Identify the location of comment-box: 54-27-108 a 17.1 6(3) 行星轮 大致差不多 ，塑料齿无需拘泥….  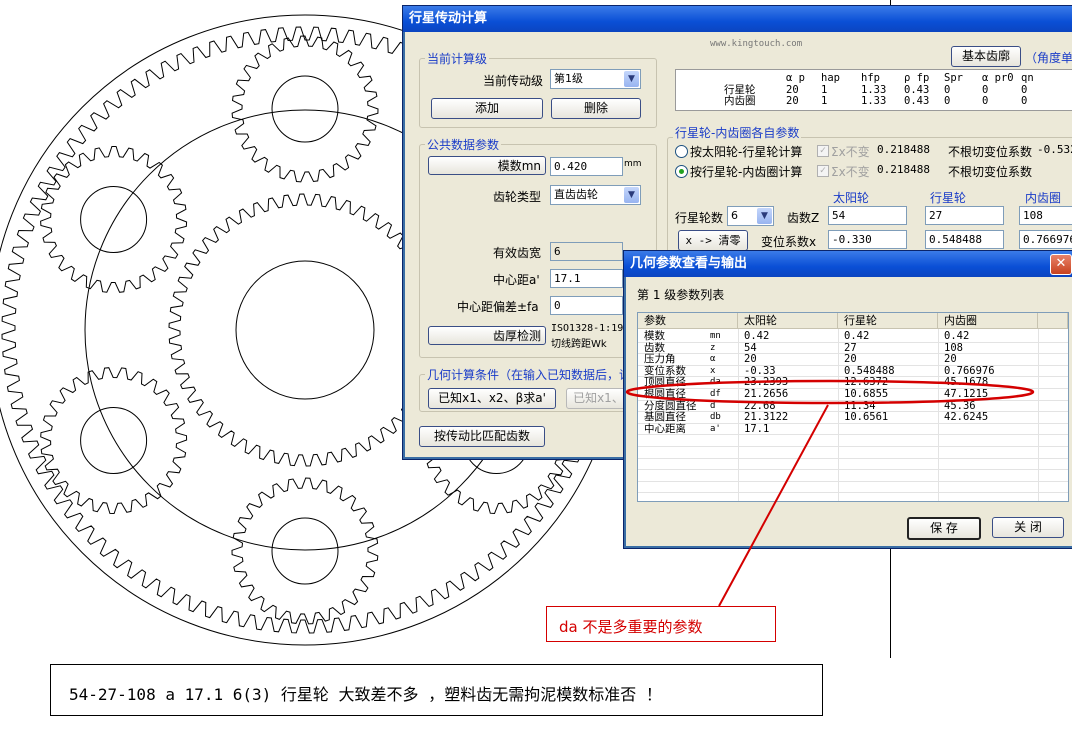
(436, 690).